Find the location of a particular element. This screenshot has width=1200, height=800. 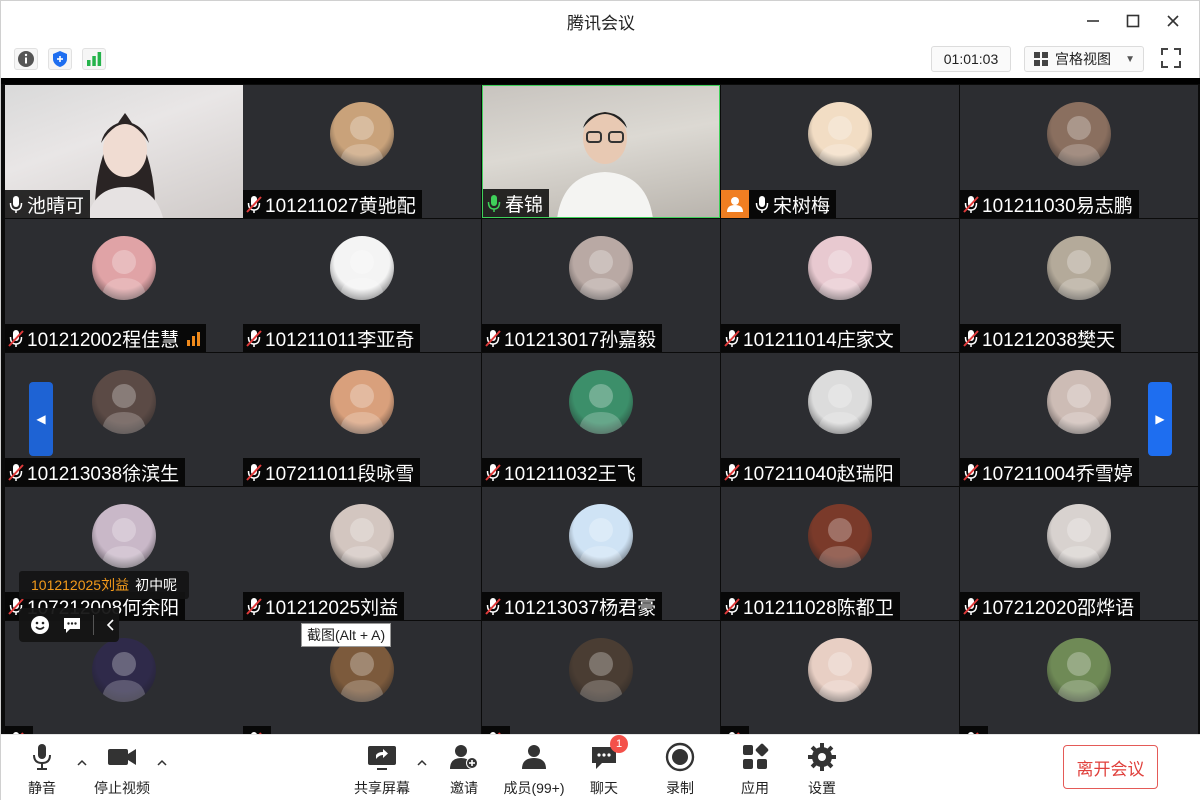

participant-tile: 101212025刘益 is located at coordinates (362, 553).